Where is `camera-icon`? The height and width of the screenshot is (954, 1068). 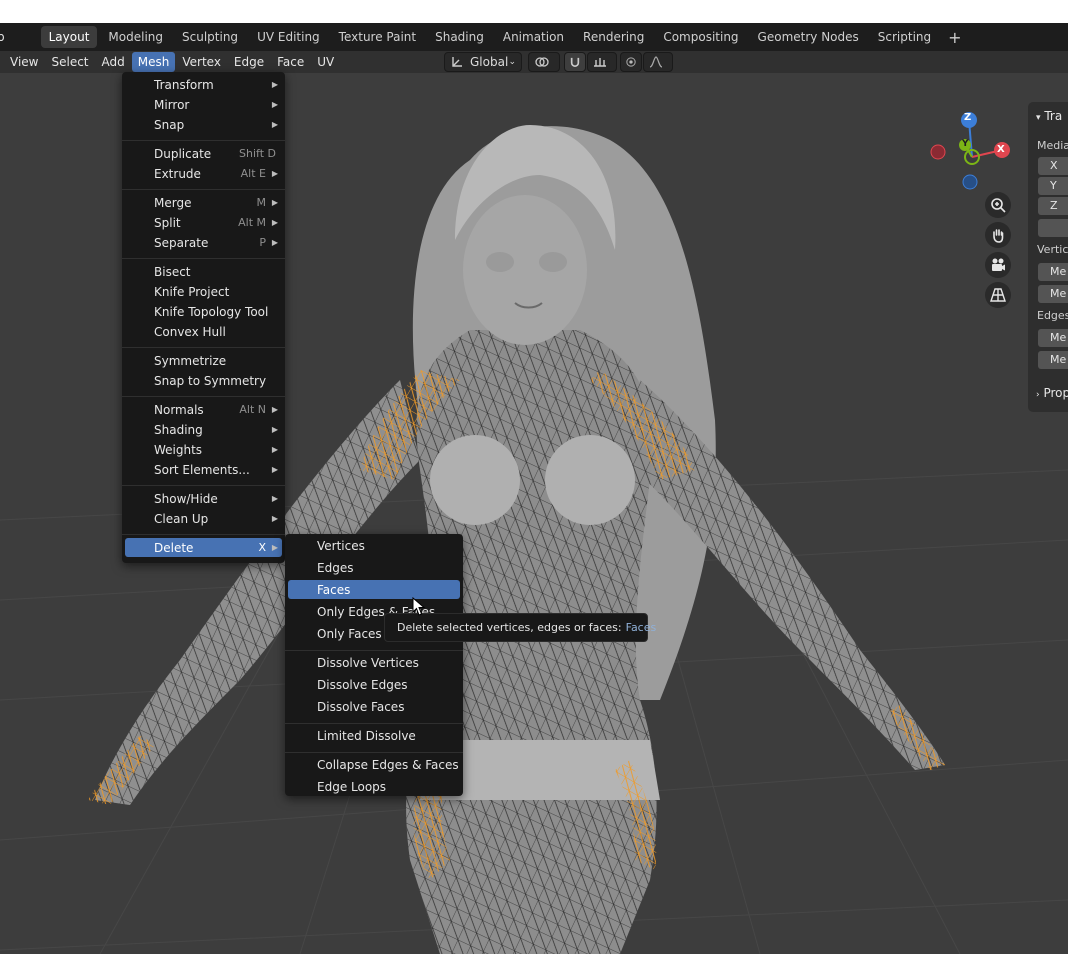 camera-icon is located at coordinates (998, 265).